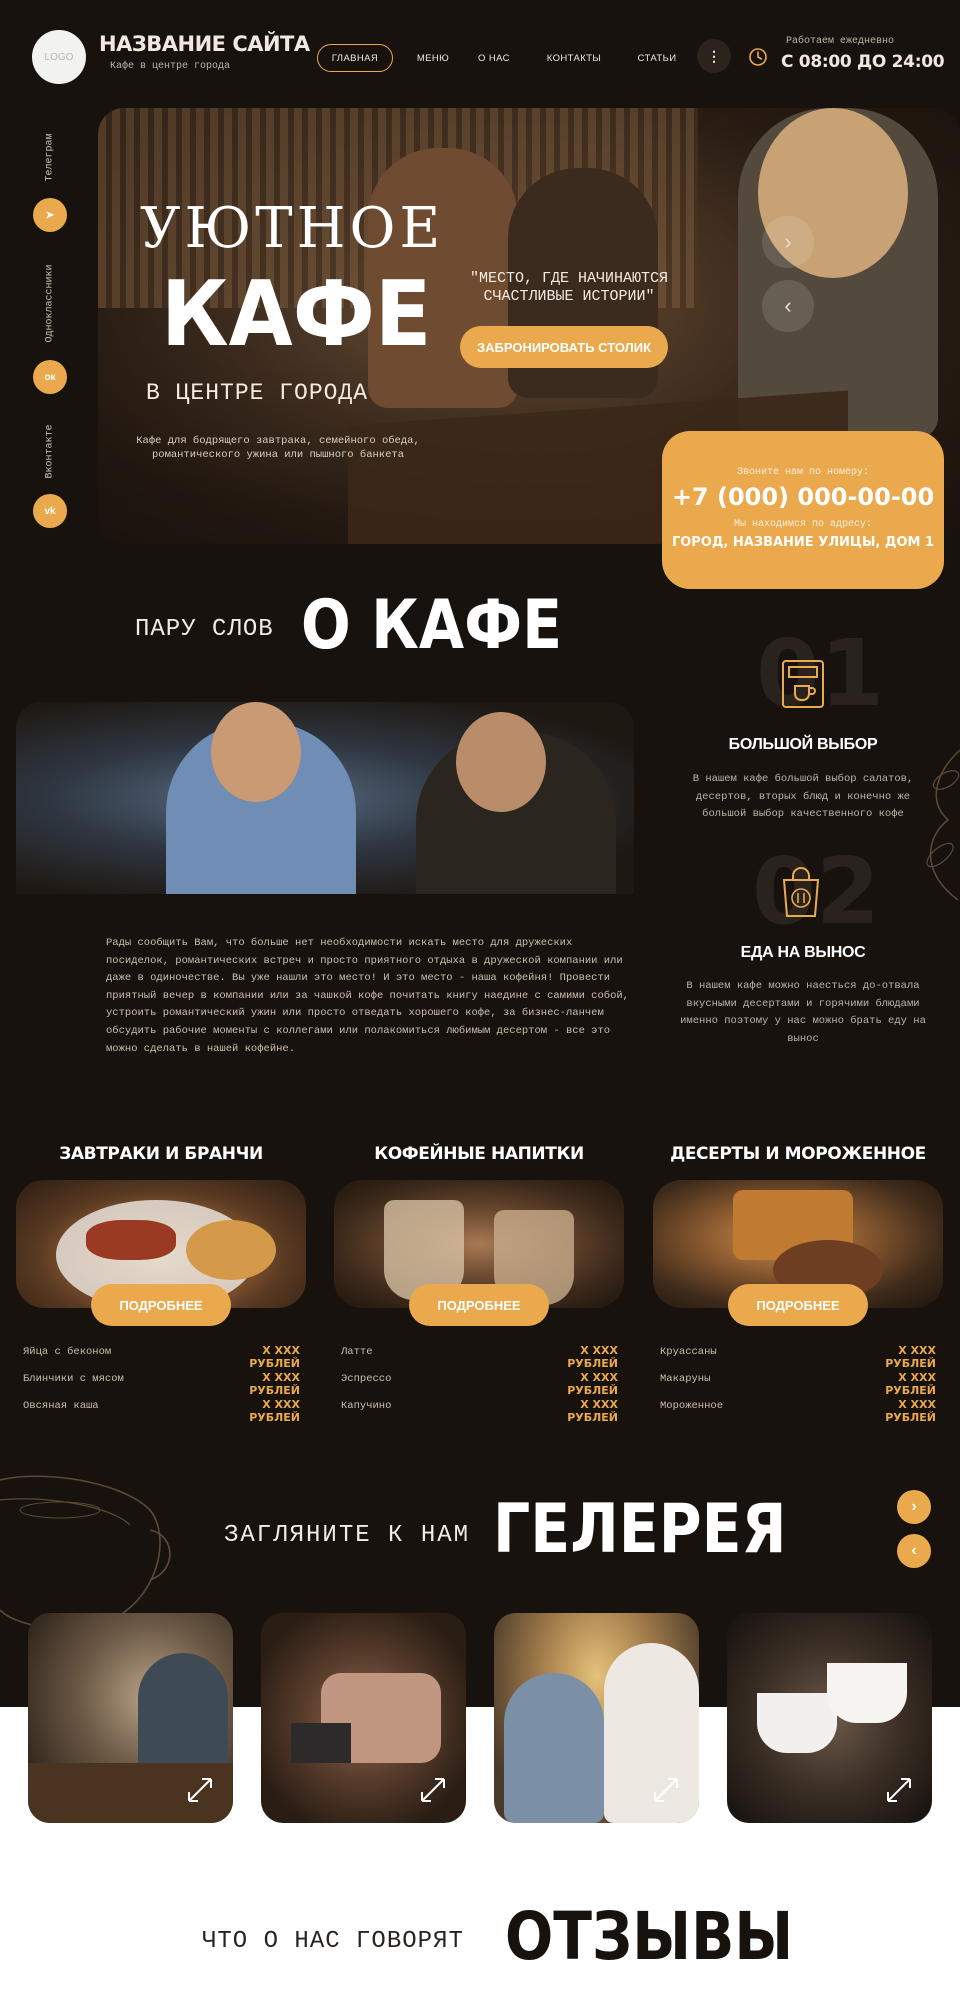  I want to click on social-vk-button: vk, so click(50, 511).